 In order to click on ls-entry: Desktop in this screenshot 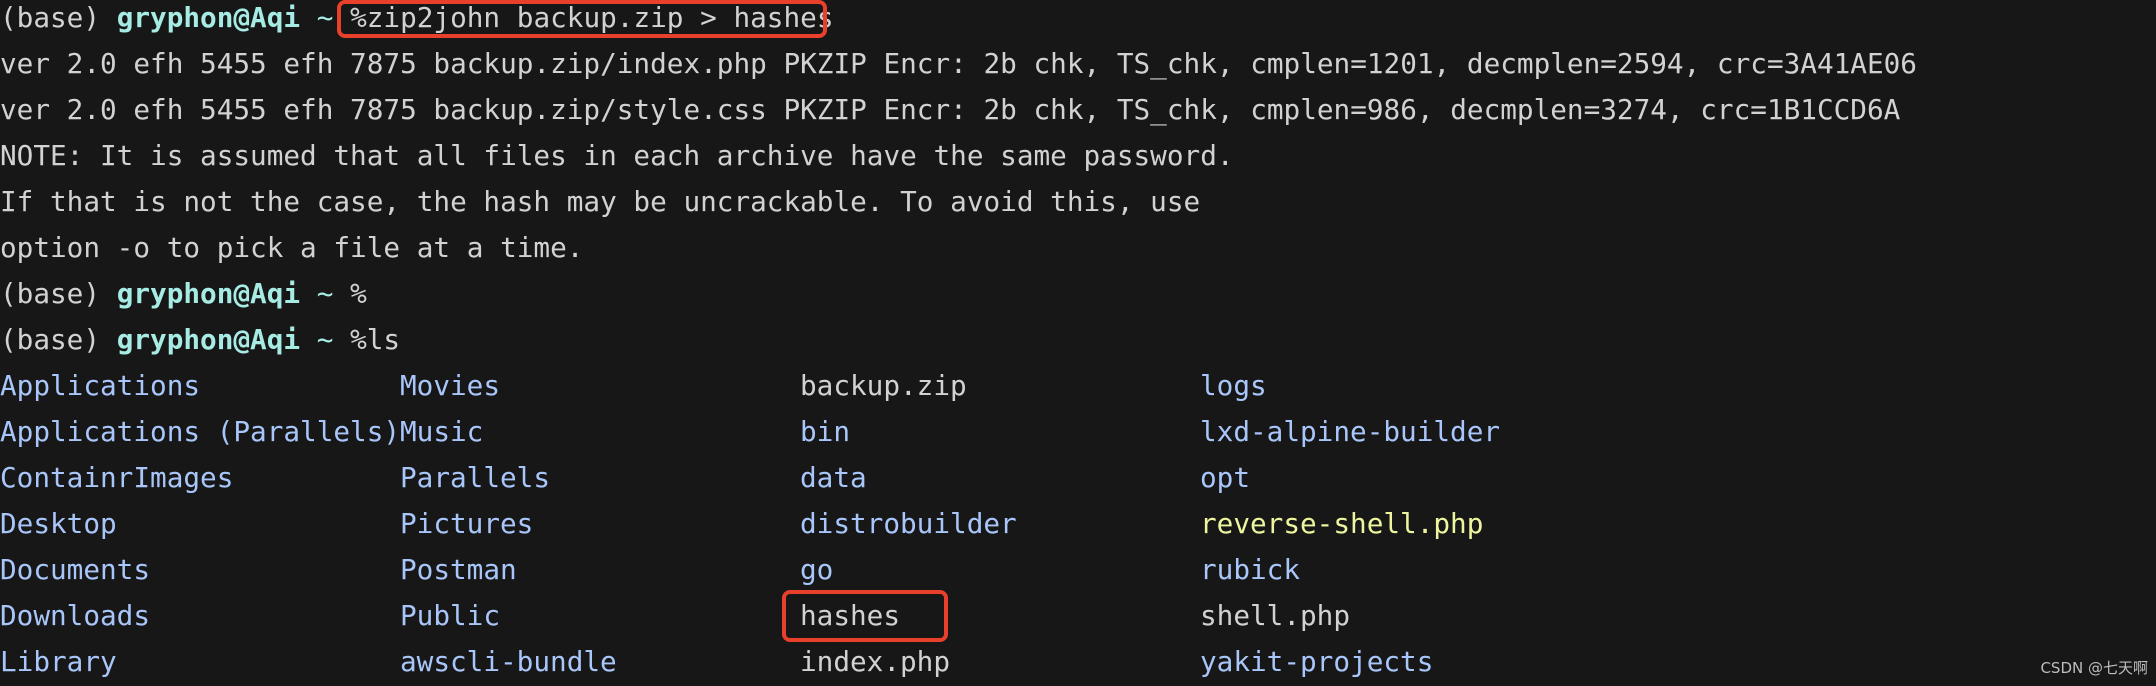, I will do `click(58, 523)`.